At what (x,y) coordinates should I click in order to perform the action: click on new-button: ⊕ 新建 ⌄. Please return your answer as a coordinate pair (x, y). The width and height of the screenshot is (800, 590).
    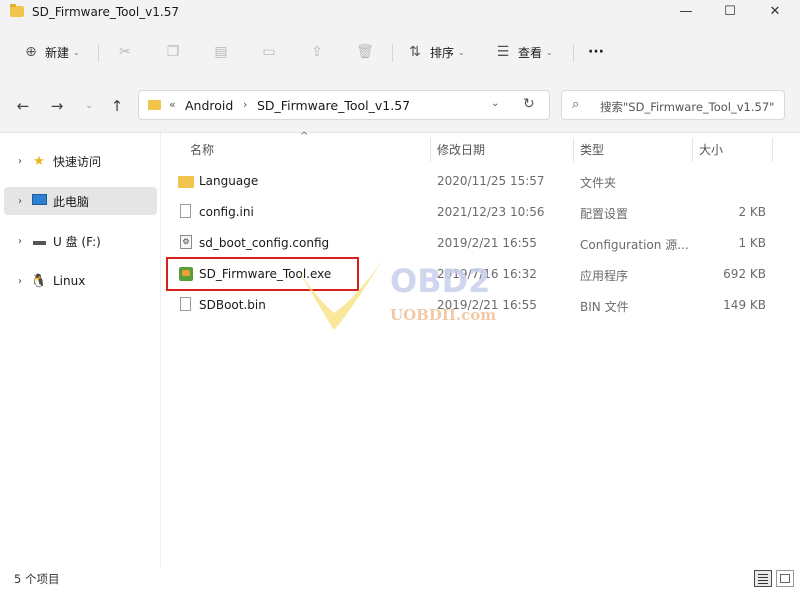
    Looking at the image, I should click on (51, 52).